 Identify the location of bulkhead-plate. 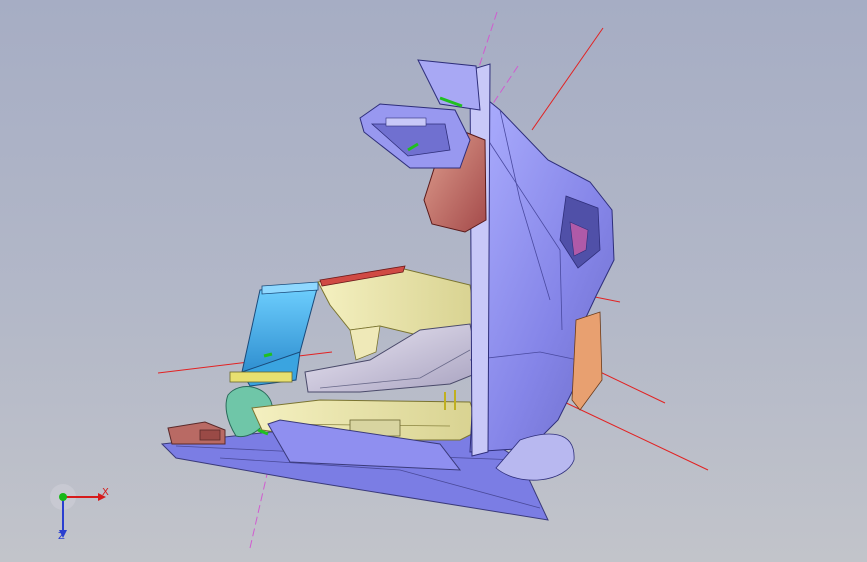
(480, 260).